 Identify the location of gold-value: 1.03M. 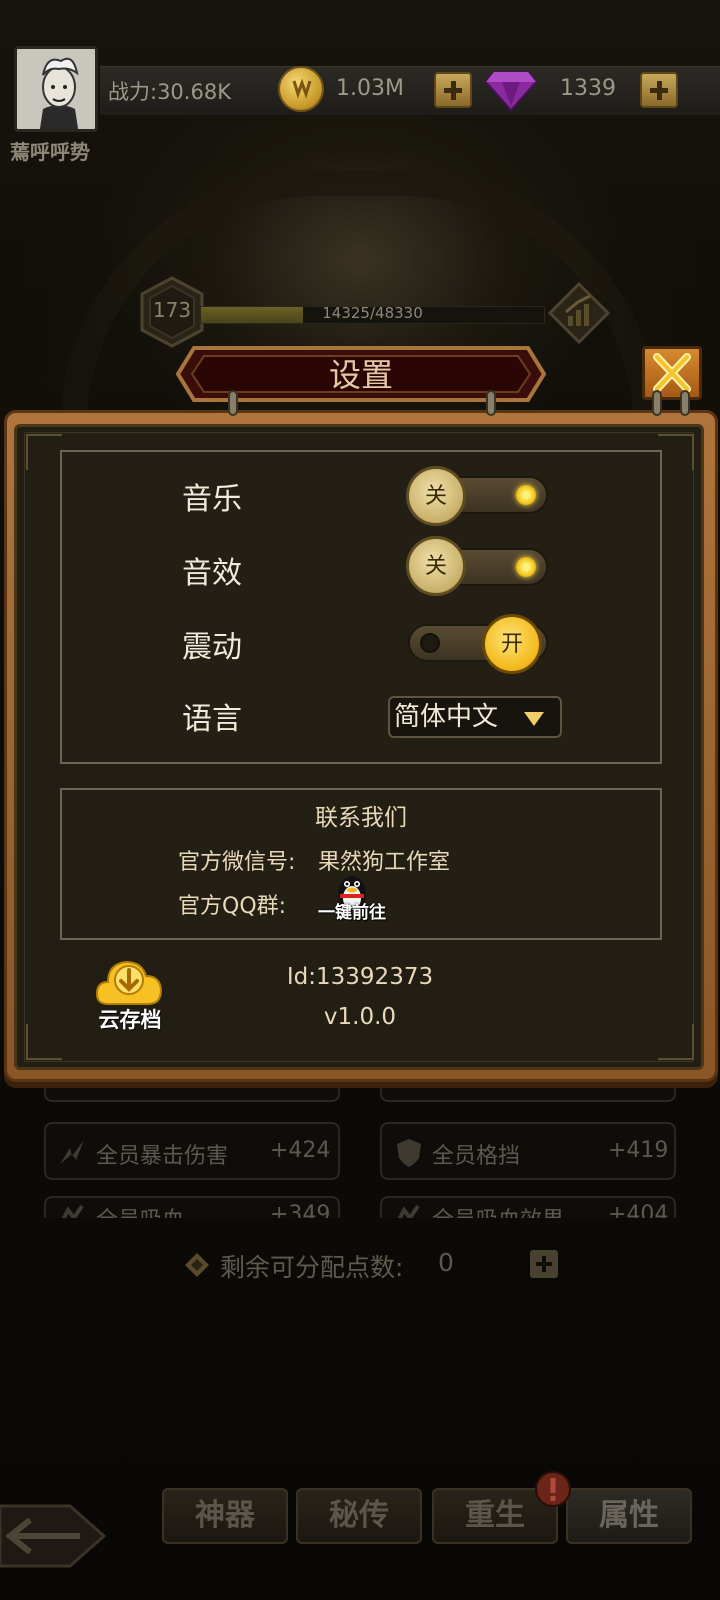
(370, 88).